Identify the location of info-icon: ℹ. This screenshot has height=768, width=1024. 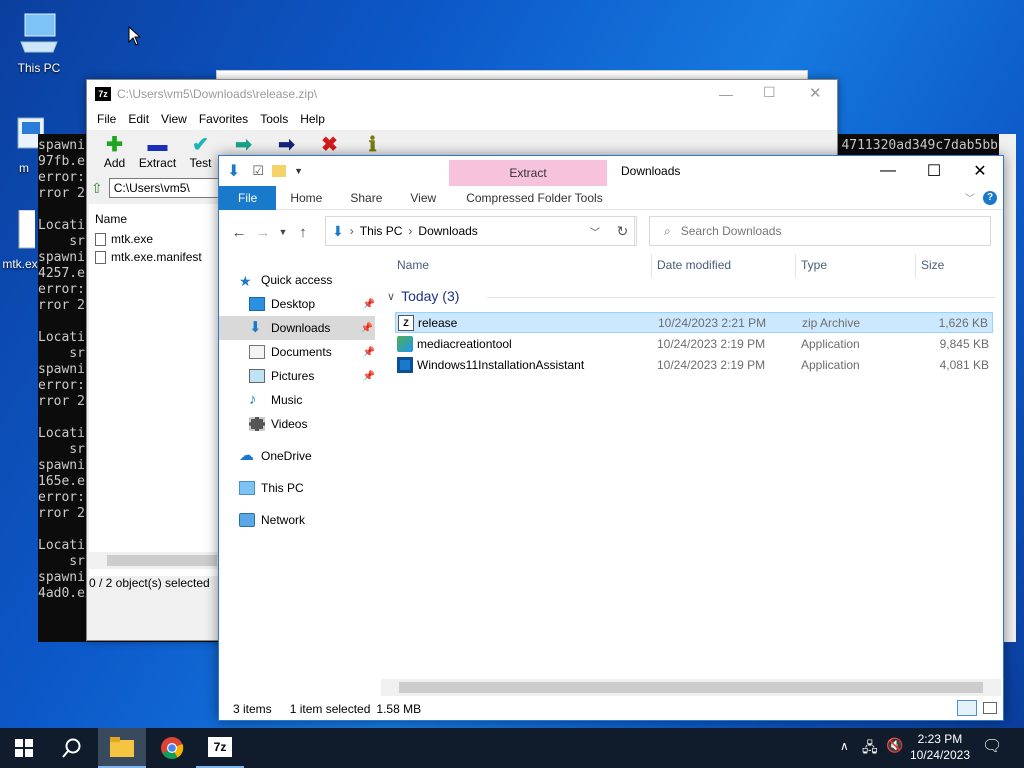
(372, 145).